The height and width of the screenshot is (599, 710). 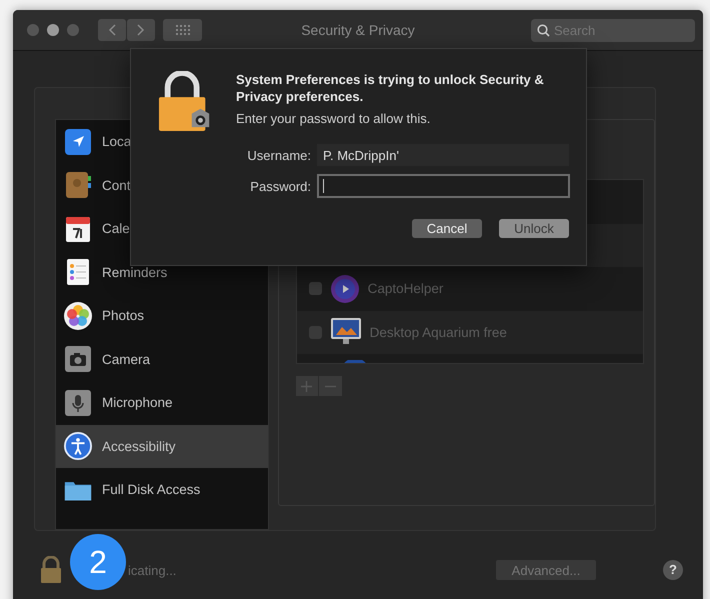 I want to click on step-number: 2, so click(x=98, y=562).